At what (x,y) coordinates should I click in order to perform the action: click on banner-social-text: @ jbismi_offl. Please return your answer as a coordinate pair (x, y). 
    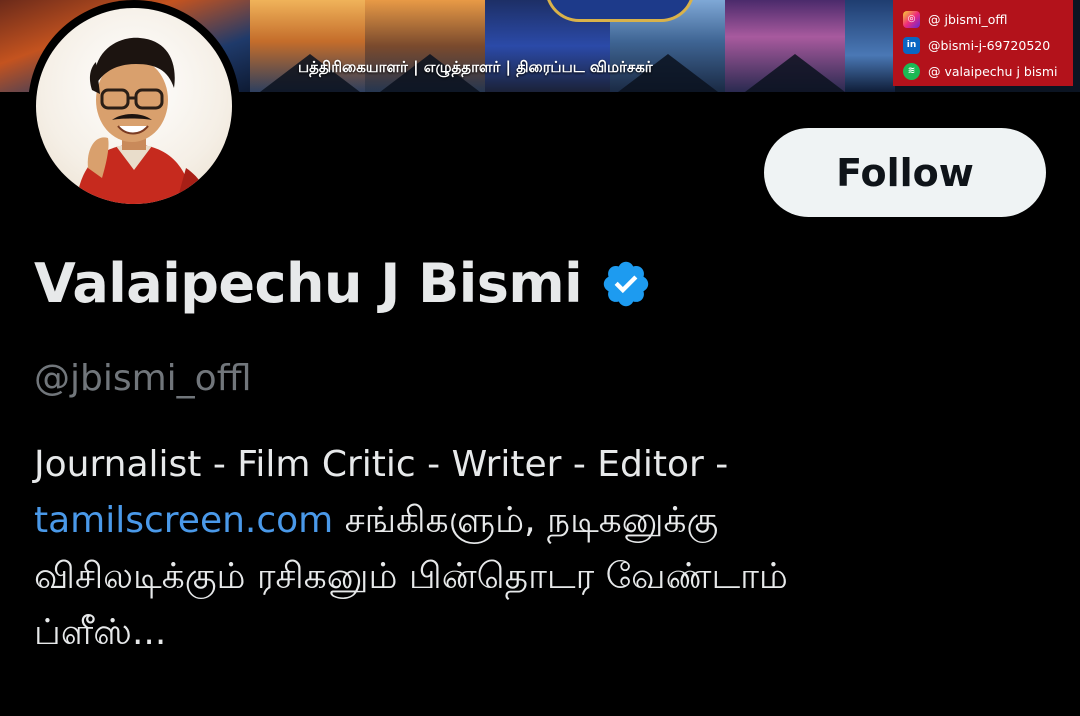
    Looking at the image, I should click on (968, 19).